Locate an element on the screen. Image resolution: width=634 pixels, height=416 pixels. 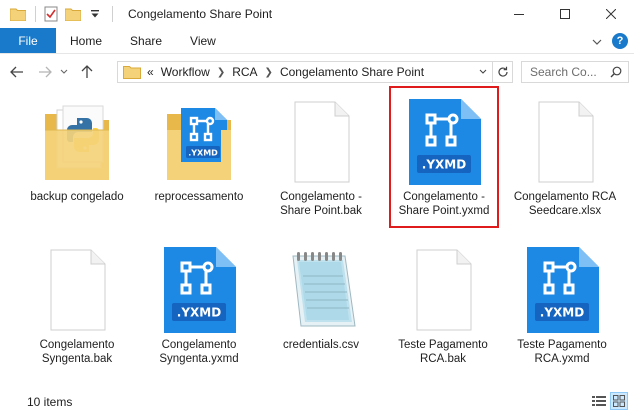
svg-text: .YXMD is located at coordinates (203, 153).